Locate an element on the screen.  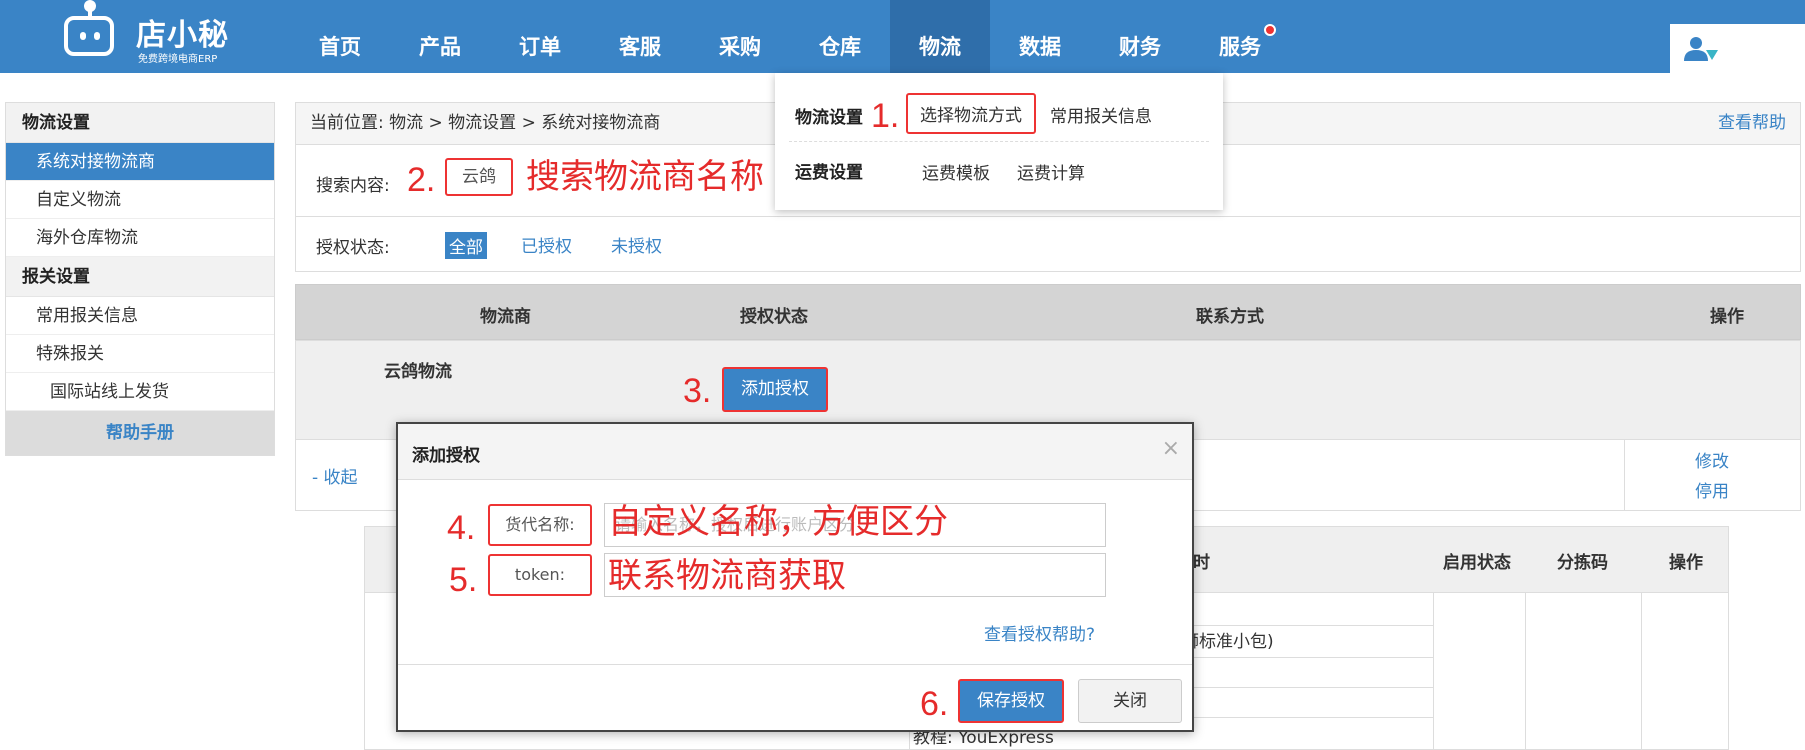
col-contact: 联系方式 is located at coordinates (1230, 317).